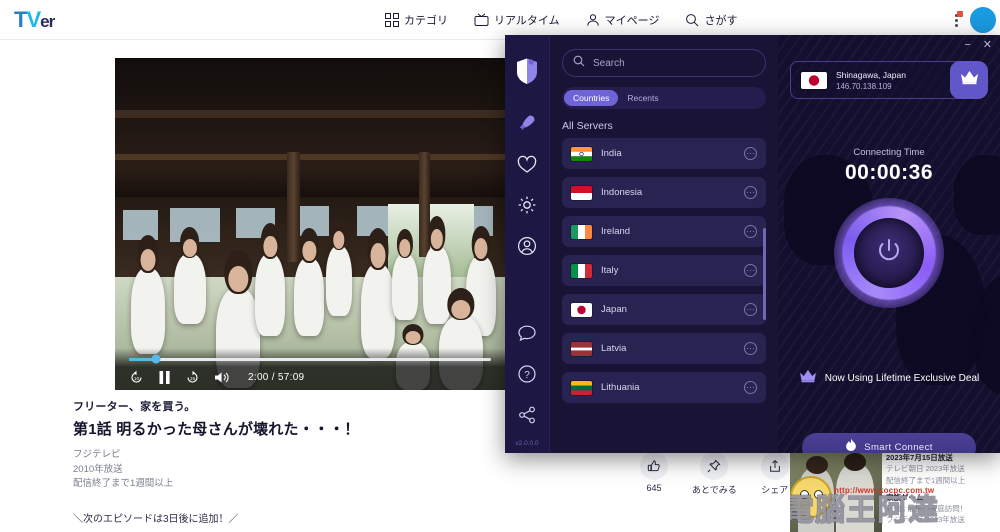 The height and width of the screenshot is (532, 1000). I want to click on shield-logo-icon, so click(527, 71).